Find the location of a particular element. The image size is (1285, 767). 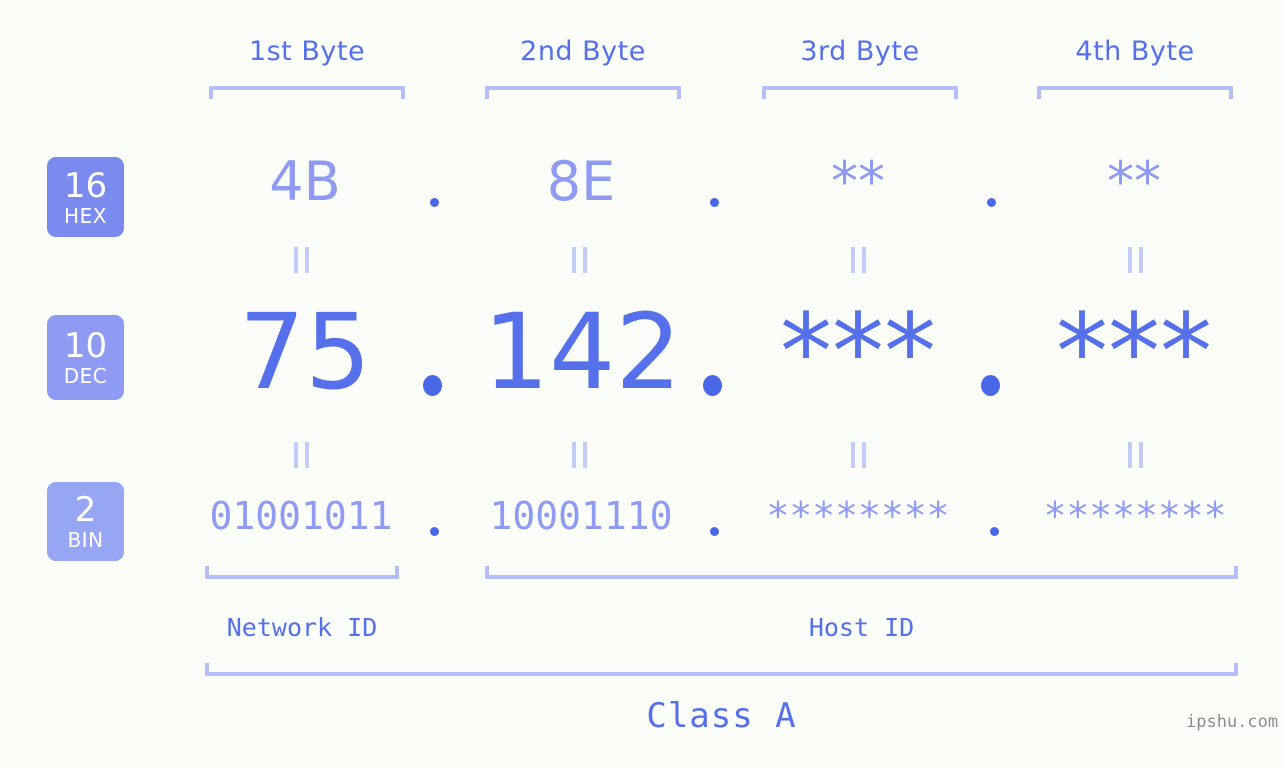

hex-byte-4: ** is located at coordinates (1134, 181).